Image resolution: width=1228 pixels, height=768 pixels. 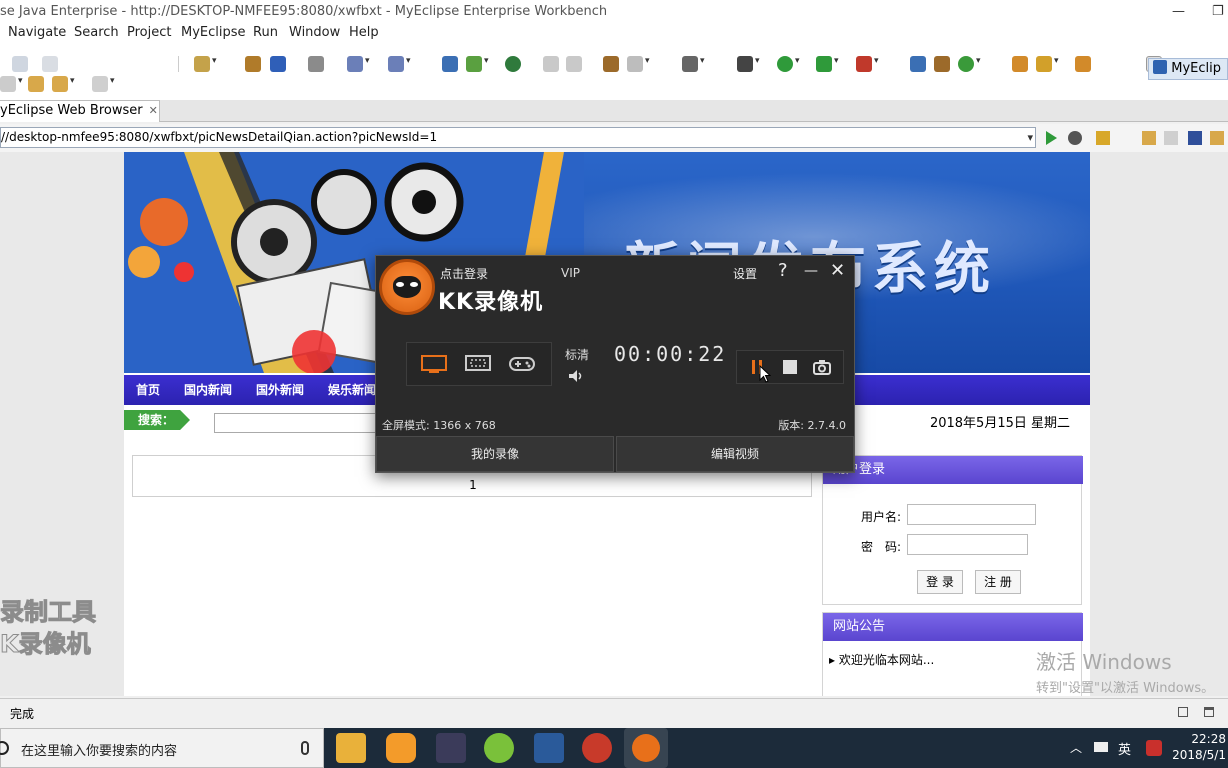 I want to click on screenshot-camera-icon, so click(x=822, y=367).